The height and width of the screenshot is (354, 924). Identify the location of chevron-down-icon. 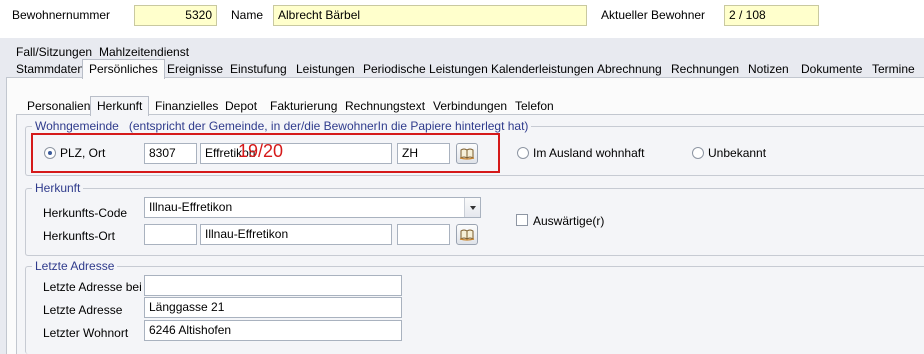
(472, 207).